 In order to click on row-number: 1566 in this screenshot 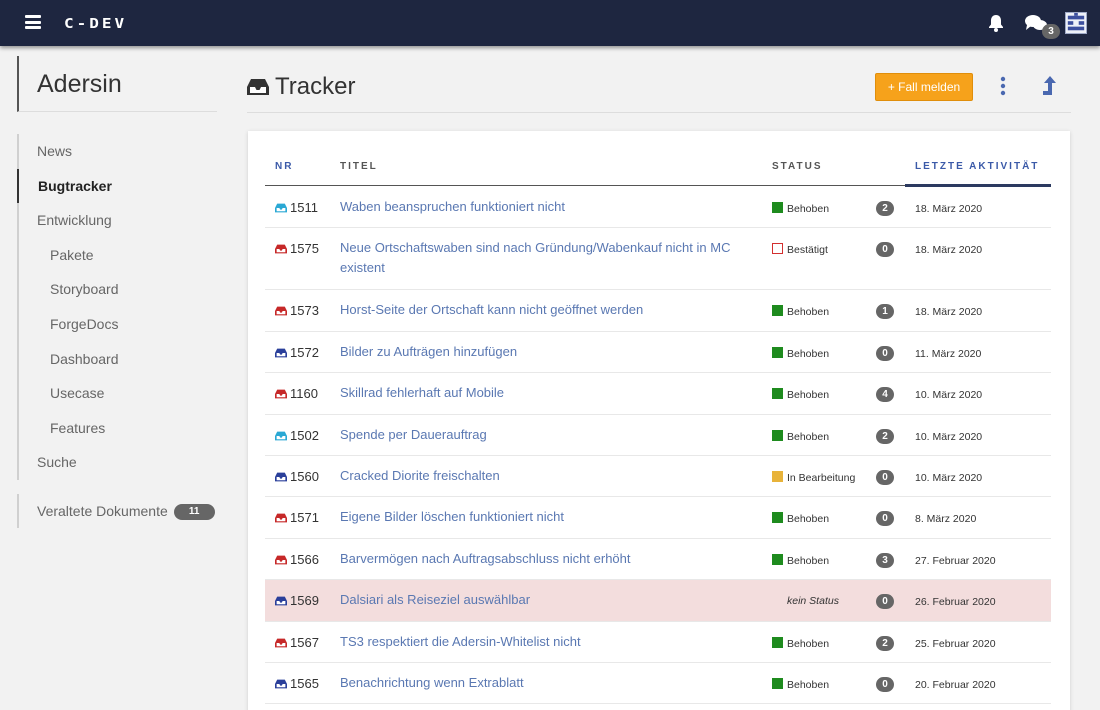, I will do `click(297, 559)`.